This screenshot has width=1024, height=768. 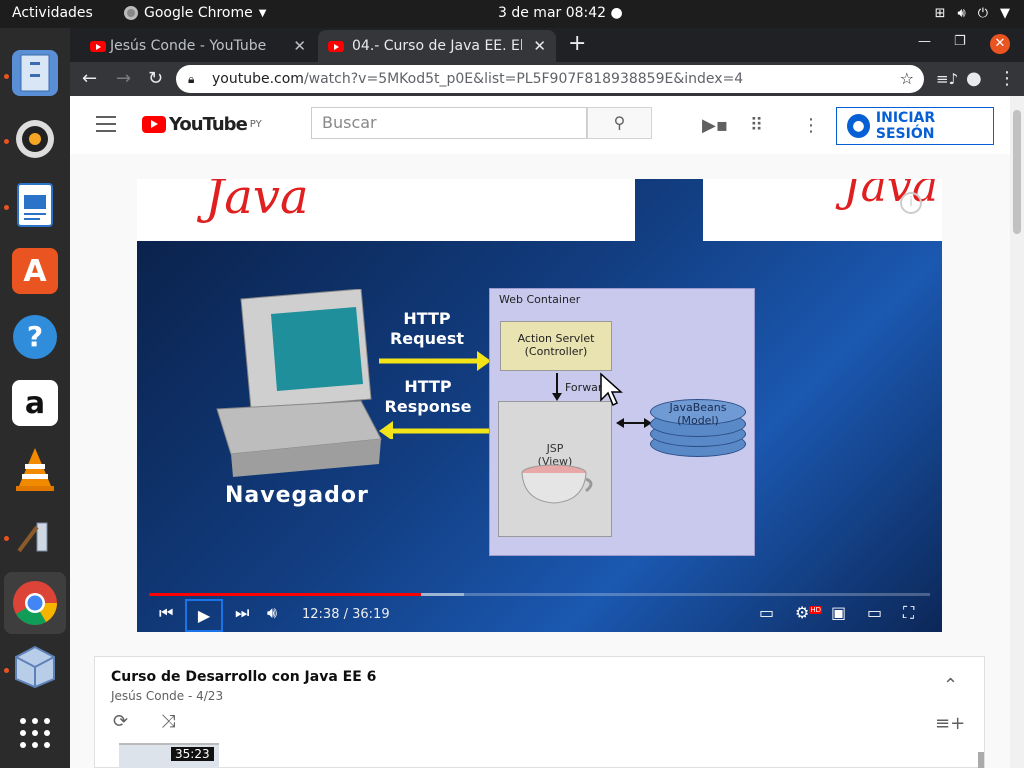 What do you see at coordinates (715, 125) in the screenshot?
I see `create-video-icon: ▶︎▪` at bounding box center [715, 125].